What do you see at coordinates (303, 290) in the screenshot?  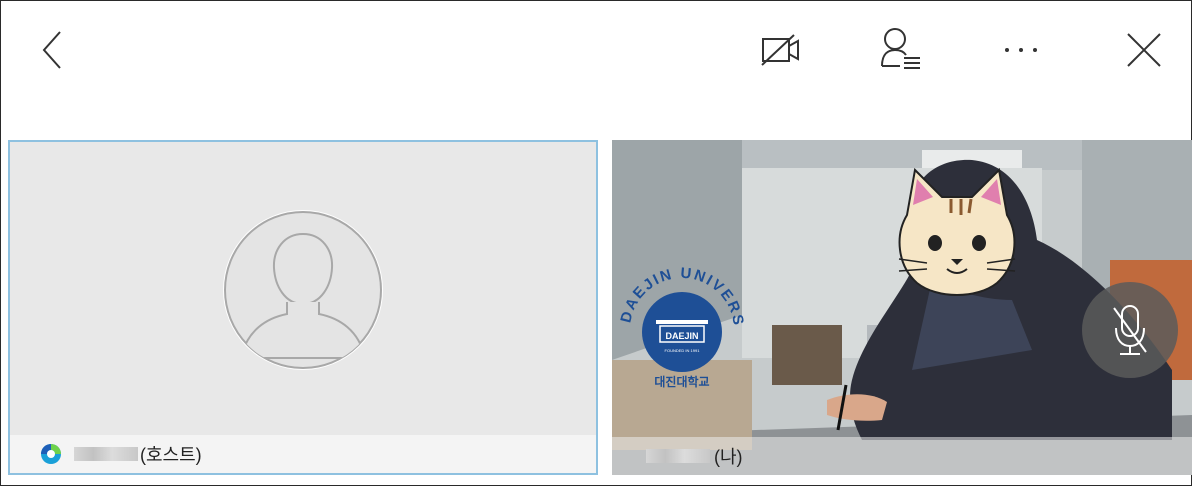 I see `avatar-placeholder-icon` at bounding box center [303, 290].